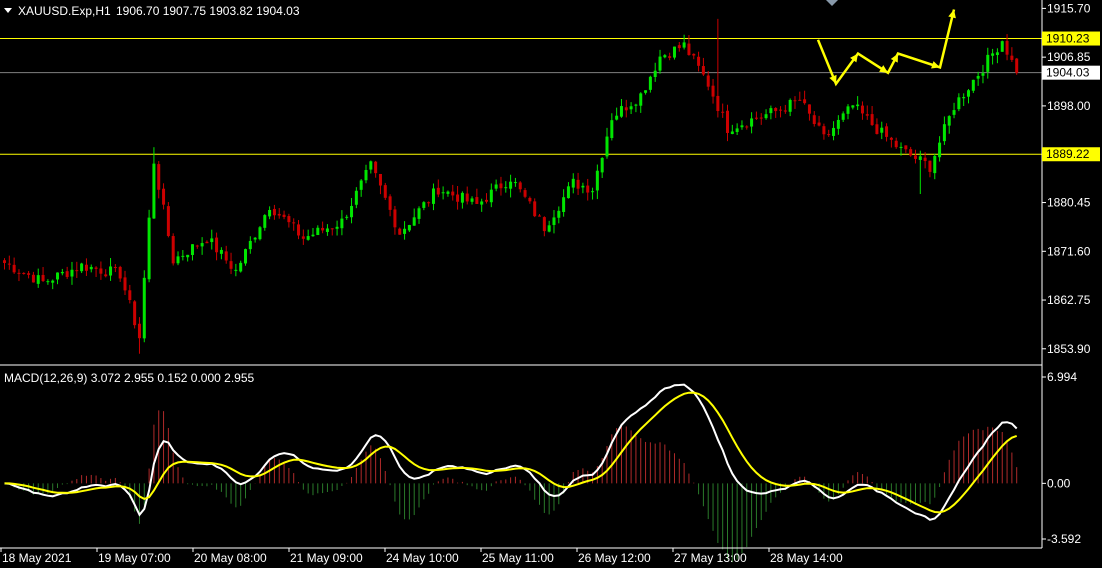 Image resolution: width=1102 pixels, height=568 pixels. I want to click on price-tick-label: 1915.70, so click(1069, 8).